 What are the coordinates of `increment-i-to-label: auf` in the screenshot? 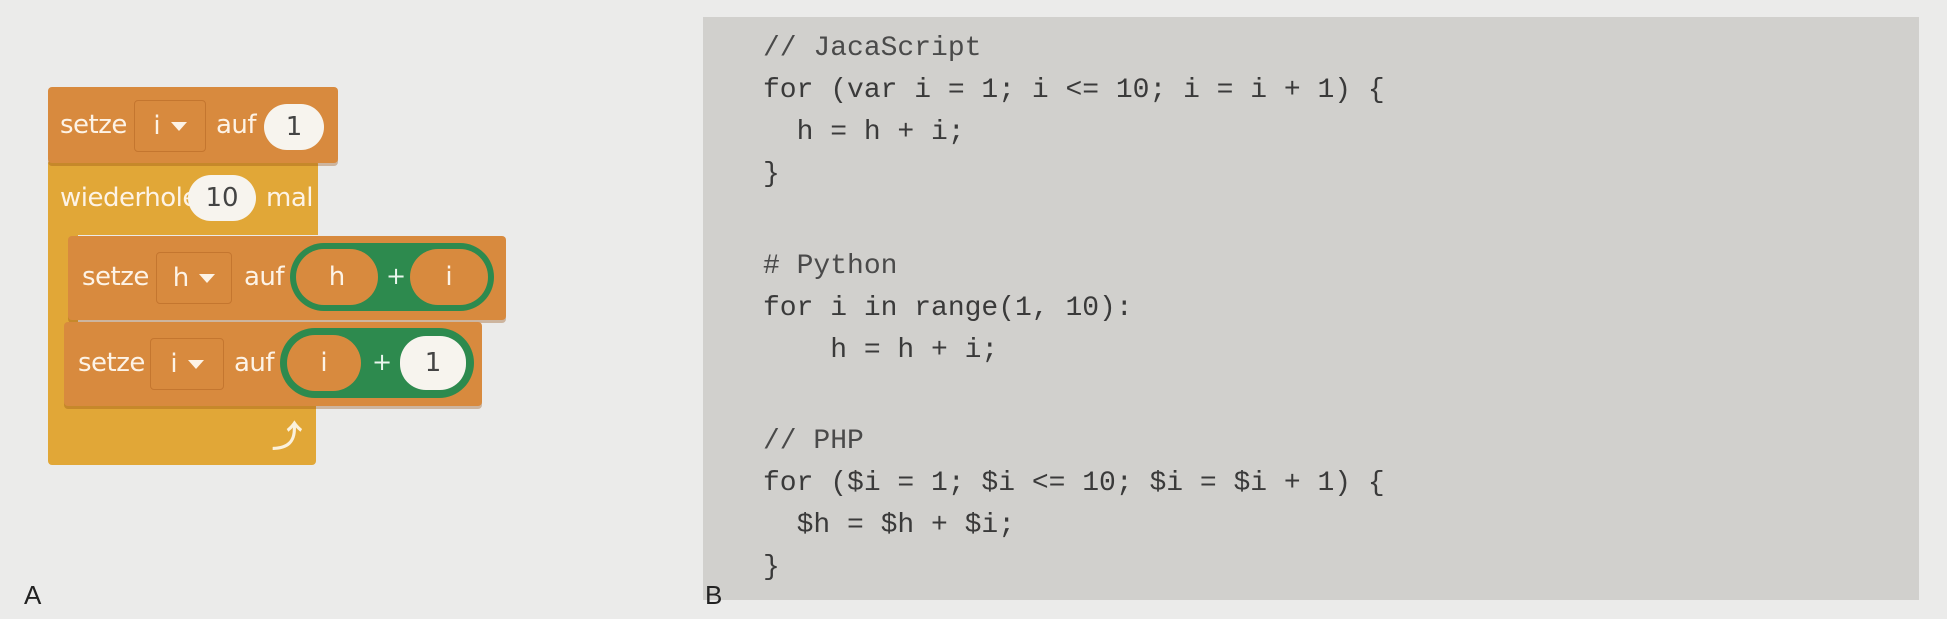 It's located at (254, 363).